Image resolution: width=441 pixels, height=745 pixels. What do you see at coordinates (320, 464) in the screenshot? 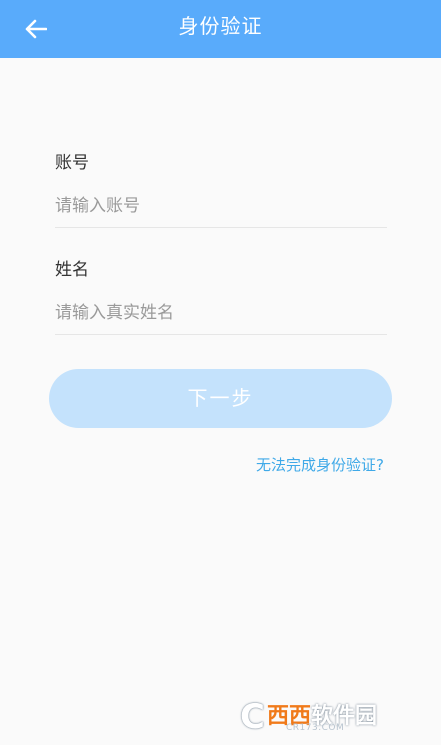
I see `cannot-verify-link: 无法完成身份验证?` at bounding box center [320, 464].